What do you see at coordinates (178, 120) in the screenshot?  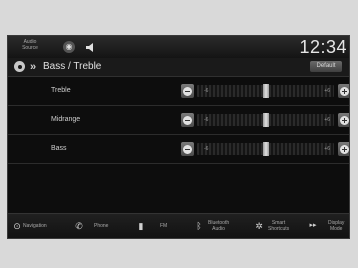 I see `adjust-row: Midrange -6 +6` at bounding box center [178, 120].